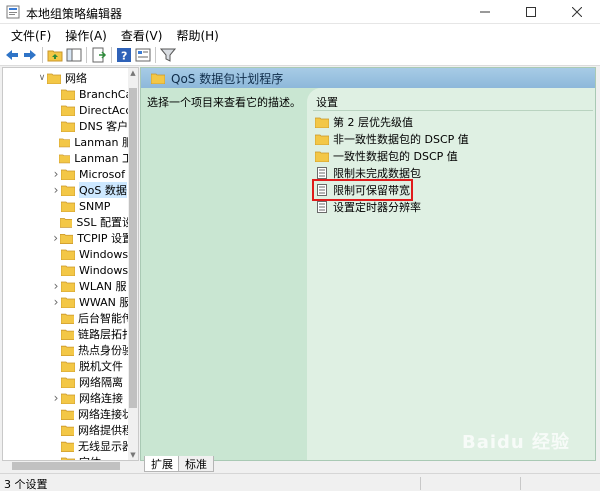  I want to click on tree-horizontal-scrollbar, so click(70, 466).